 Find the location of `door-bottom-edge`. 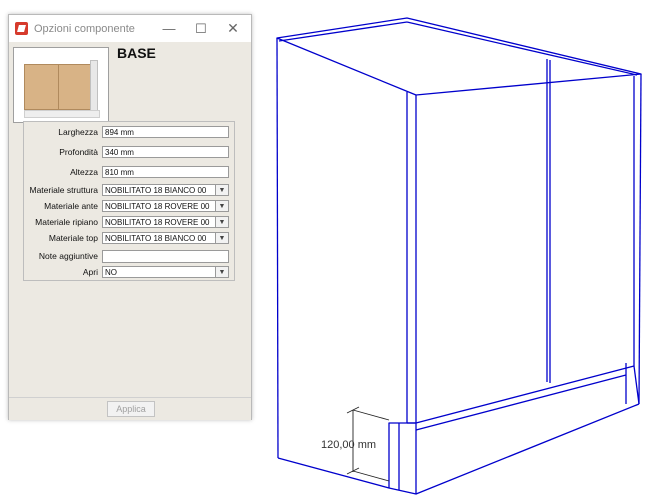

door-bottom-edge is located at coordinates (525, 394).